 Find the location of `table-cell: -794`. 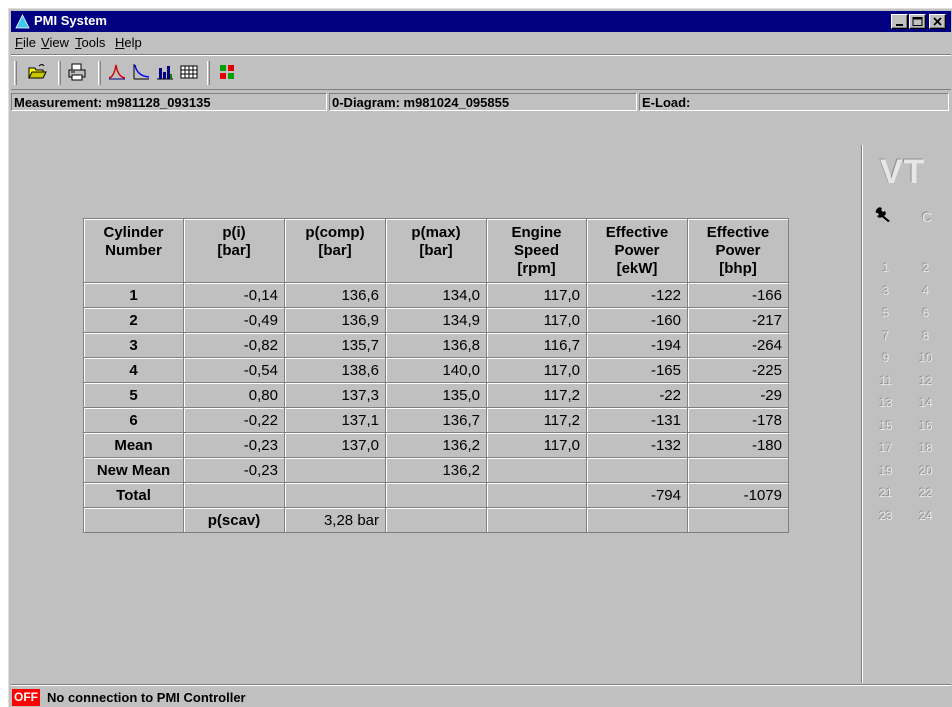

table-cell: -794 is located at coordinates (637, 495).